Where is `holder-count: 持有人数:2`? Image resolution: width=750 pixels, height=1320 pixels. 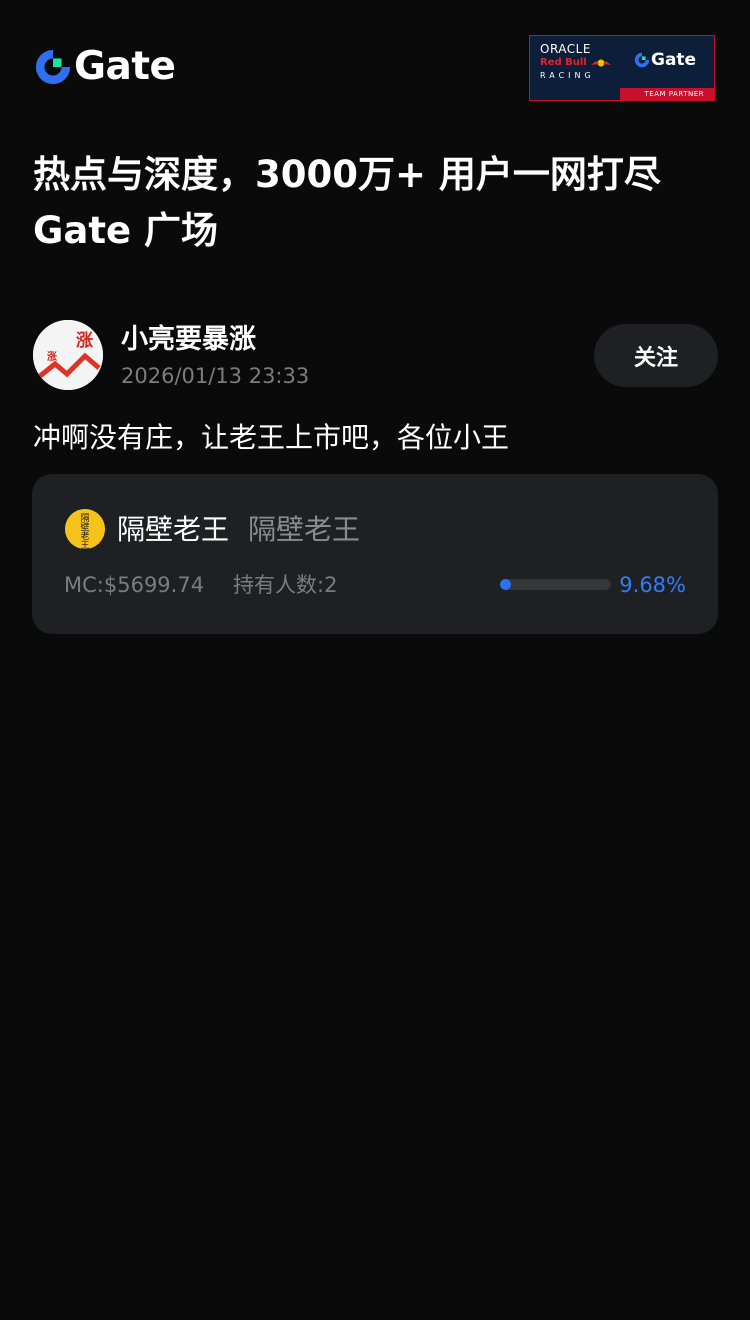 holder-count: 持有人数:2 is located at coordinates (285, 585).